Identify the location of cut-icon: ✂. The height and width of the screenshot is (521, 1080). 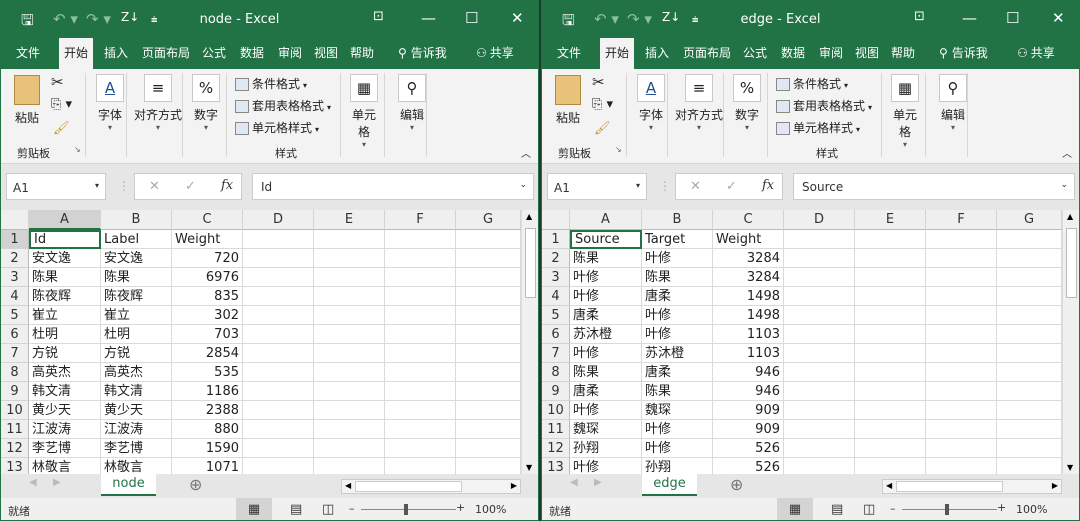
(598, 82).